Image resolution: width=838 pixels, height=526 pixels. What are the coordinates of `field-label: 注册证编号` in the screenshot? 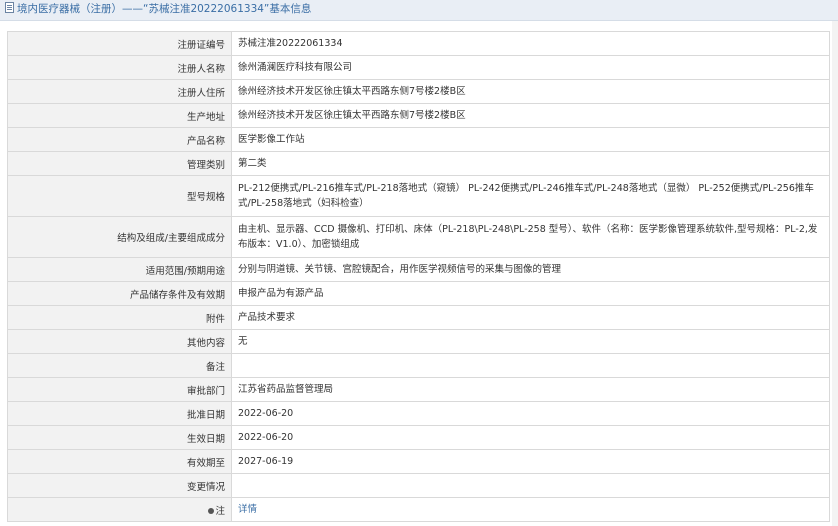 It's located at (119, 43).